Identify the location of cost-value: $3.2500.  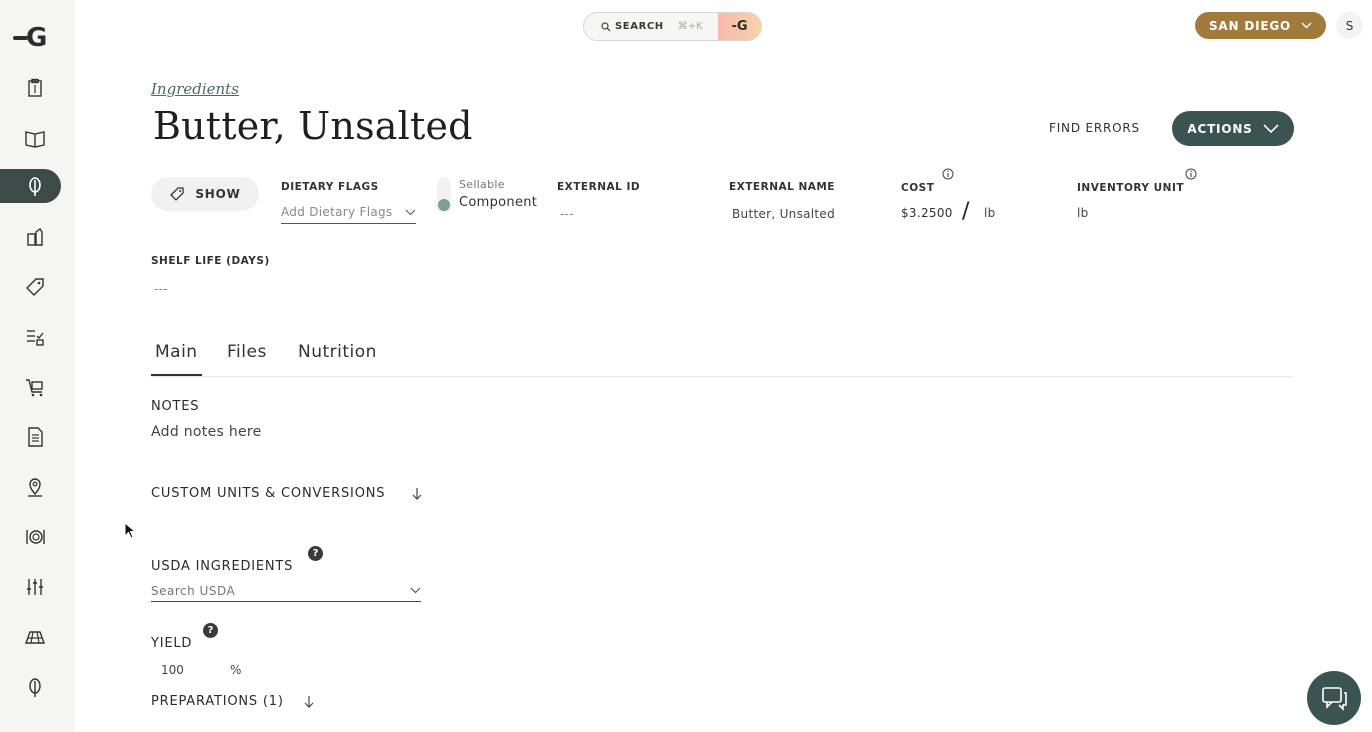
(927, 213).